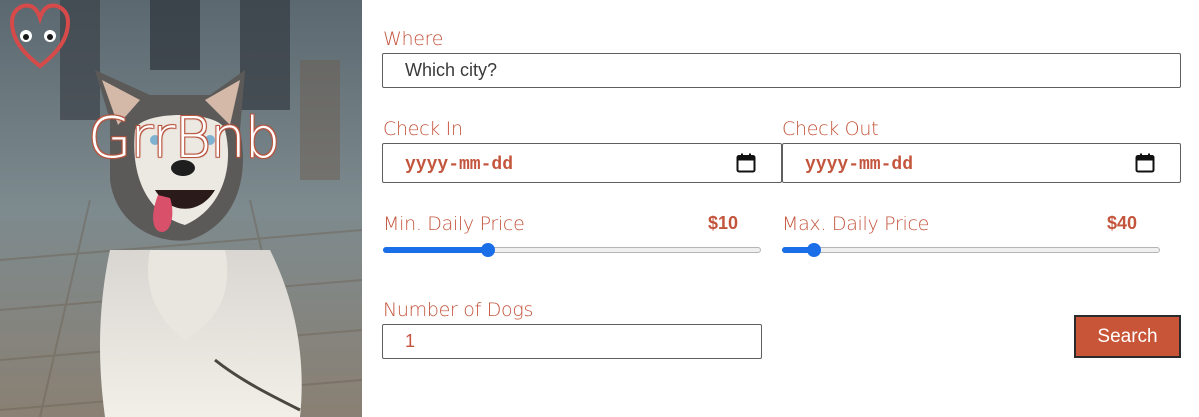 This screenshot has height=417, width=1199. What do you see at coordinates (40, 36) in the screenshot?
I see `grrbnb-logo-icon` at bounding box center [40, 36].